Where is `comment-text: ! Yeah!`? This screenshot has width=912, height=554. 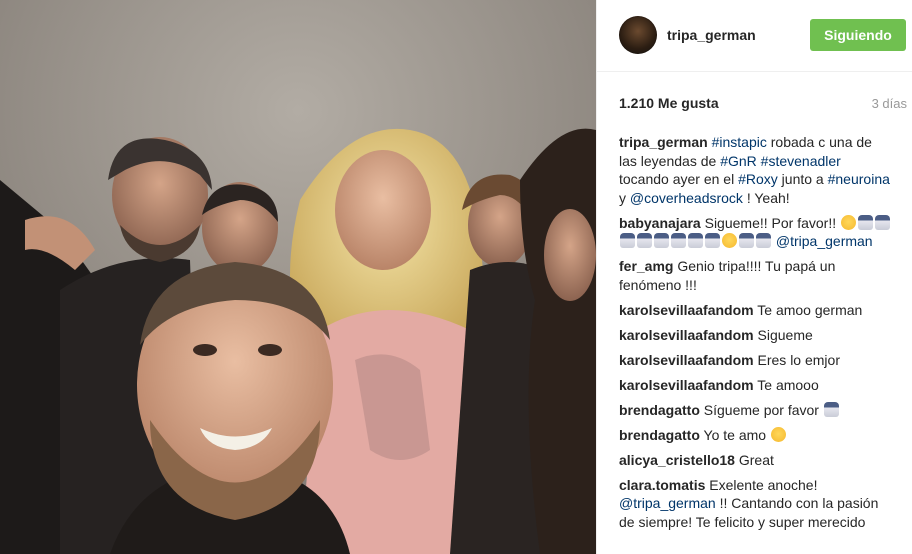
comment-text: ! Yeah! is located at coordinates (766, 197).